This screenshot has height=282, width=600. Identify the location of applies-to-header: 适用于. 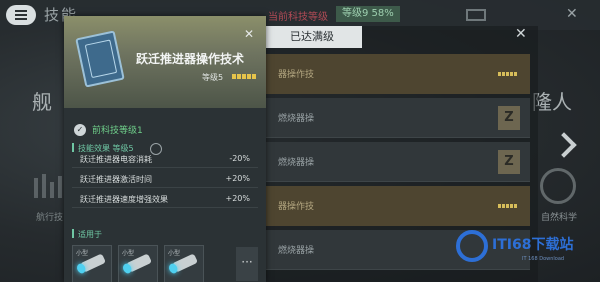
(87, 234).